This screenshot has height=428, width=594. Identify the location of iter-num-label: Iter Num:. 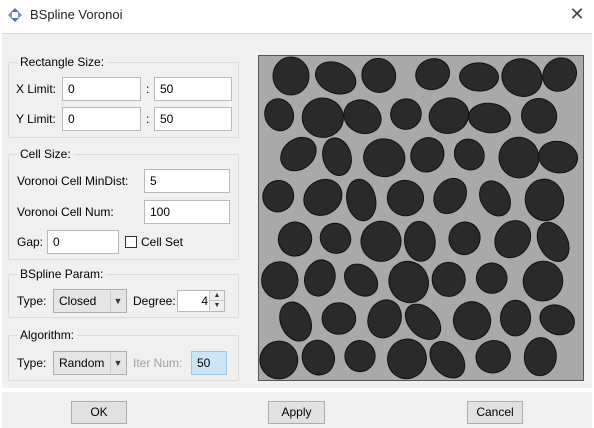
(158, 363).